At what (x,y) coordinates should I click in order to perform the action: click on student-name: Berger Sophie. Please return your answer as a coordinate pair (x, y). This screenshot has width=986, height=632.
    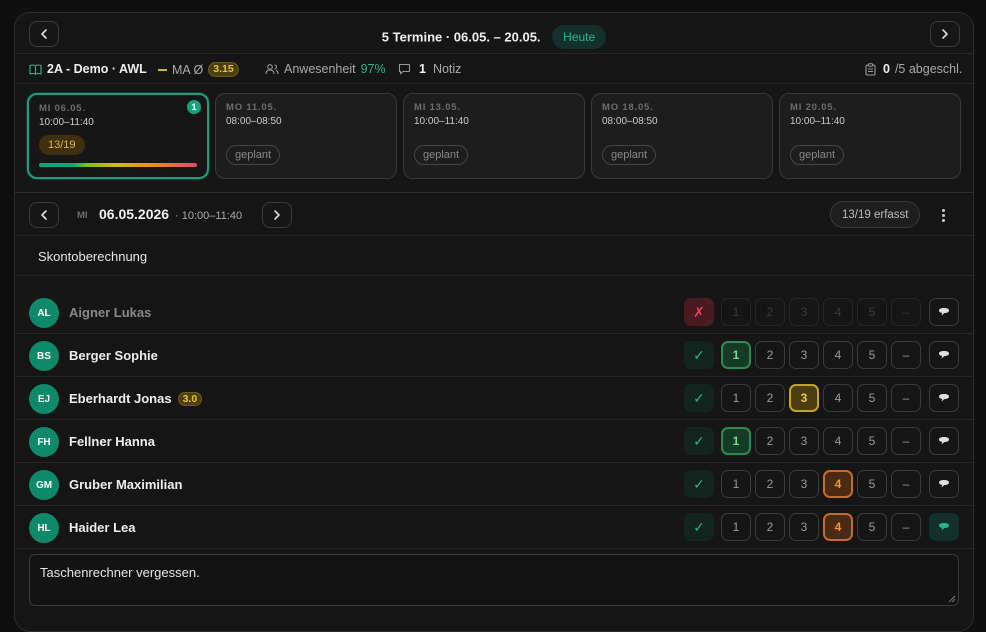
    Looking at the image, I should click on (113, 355).